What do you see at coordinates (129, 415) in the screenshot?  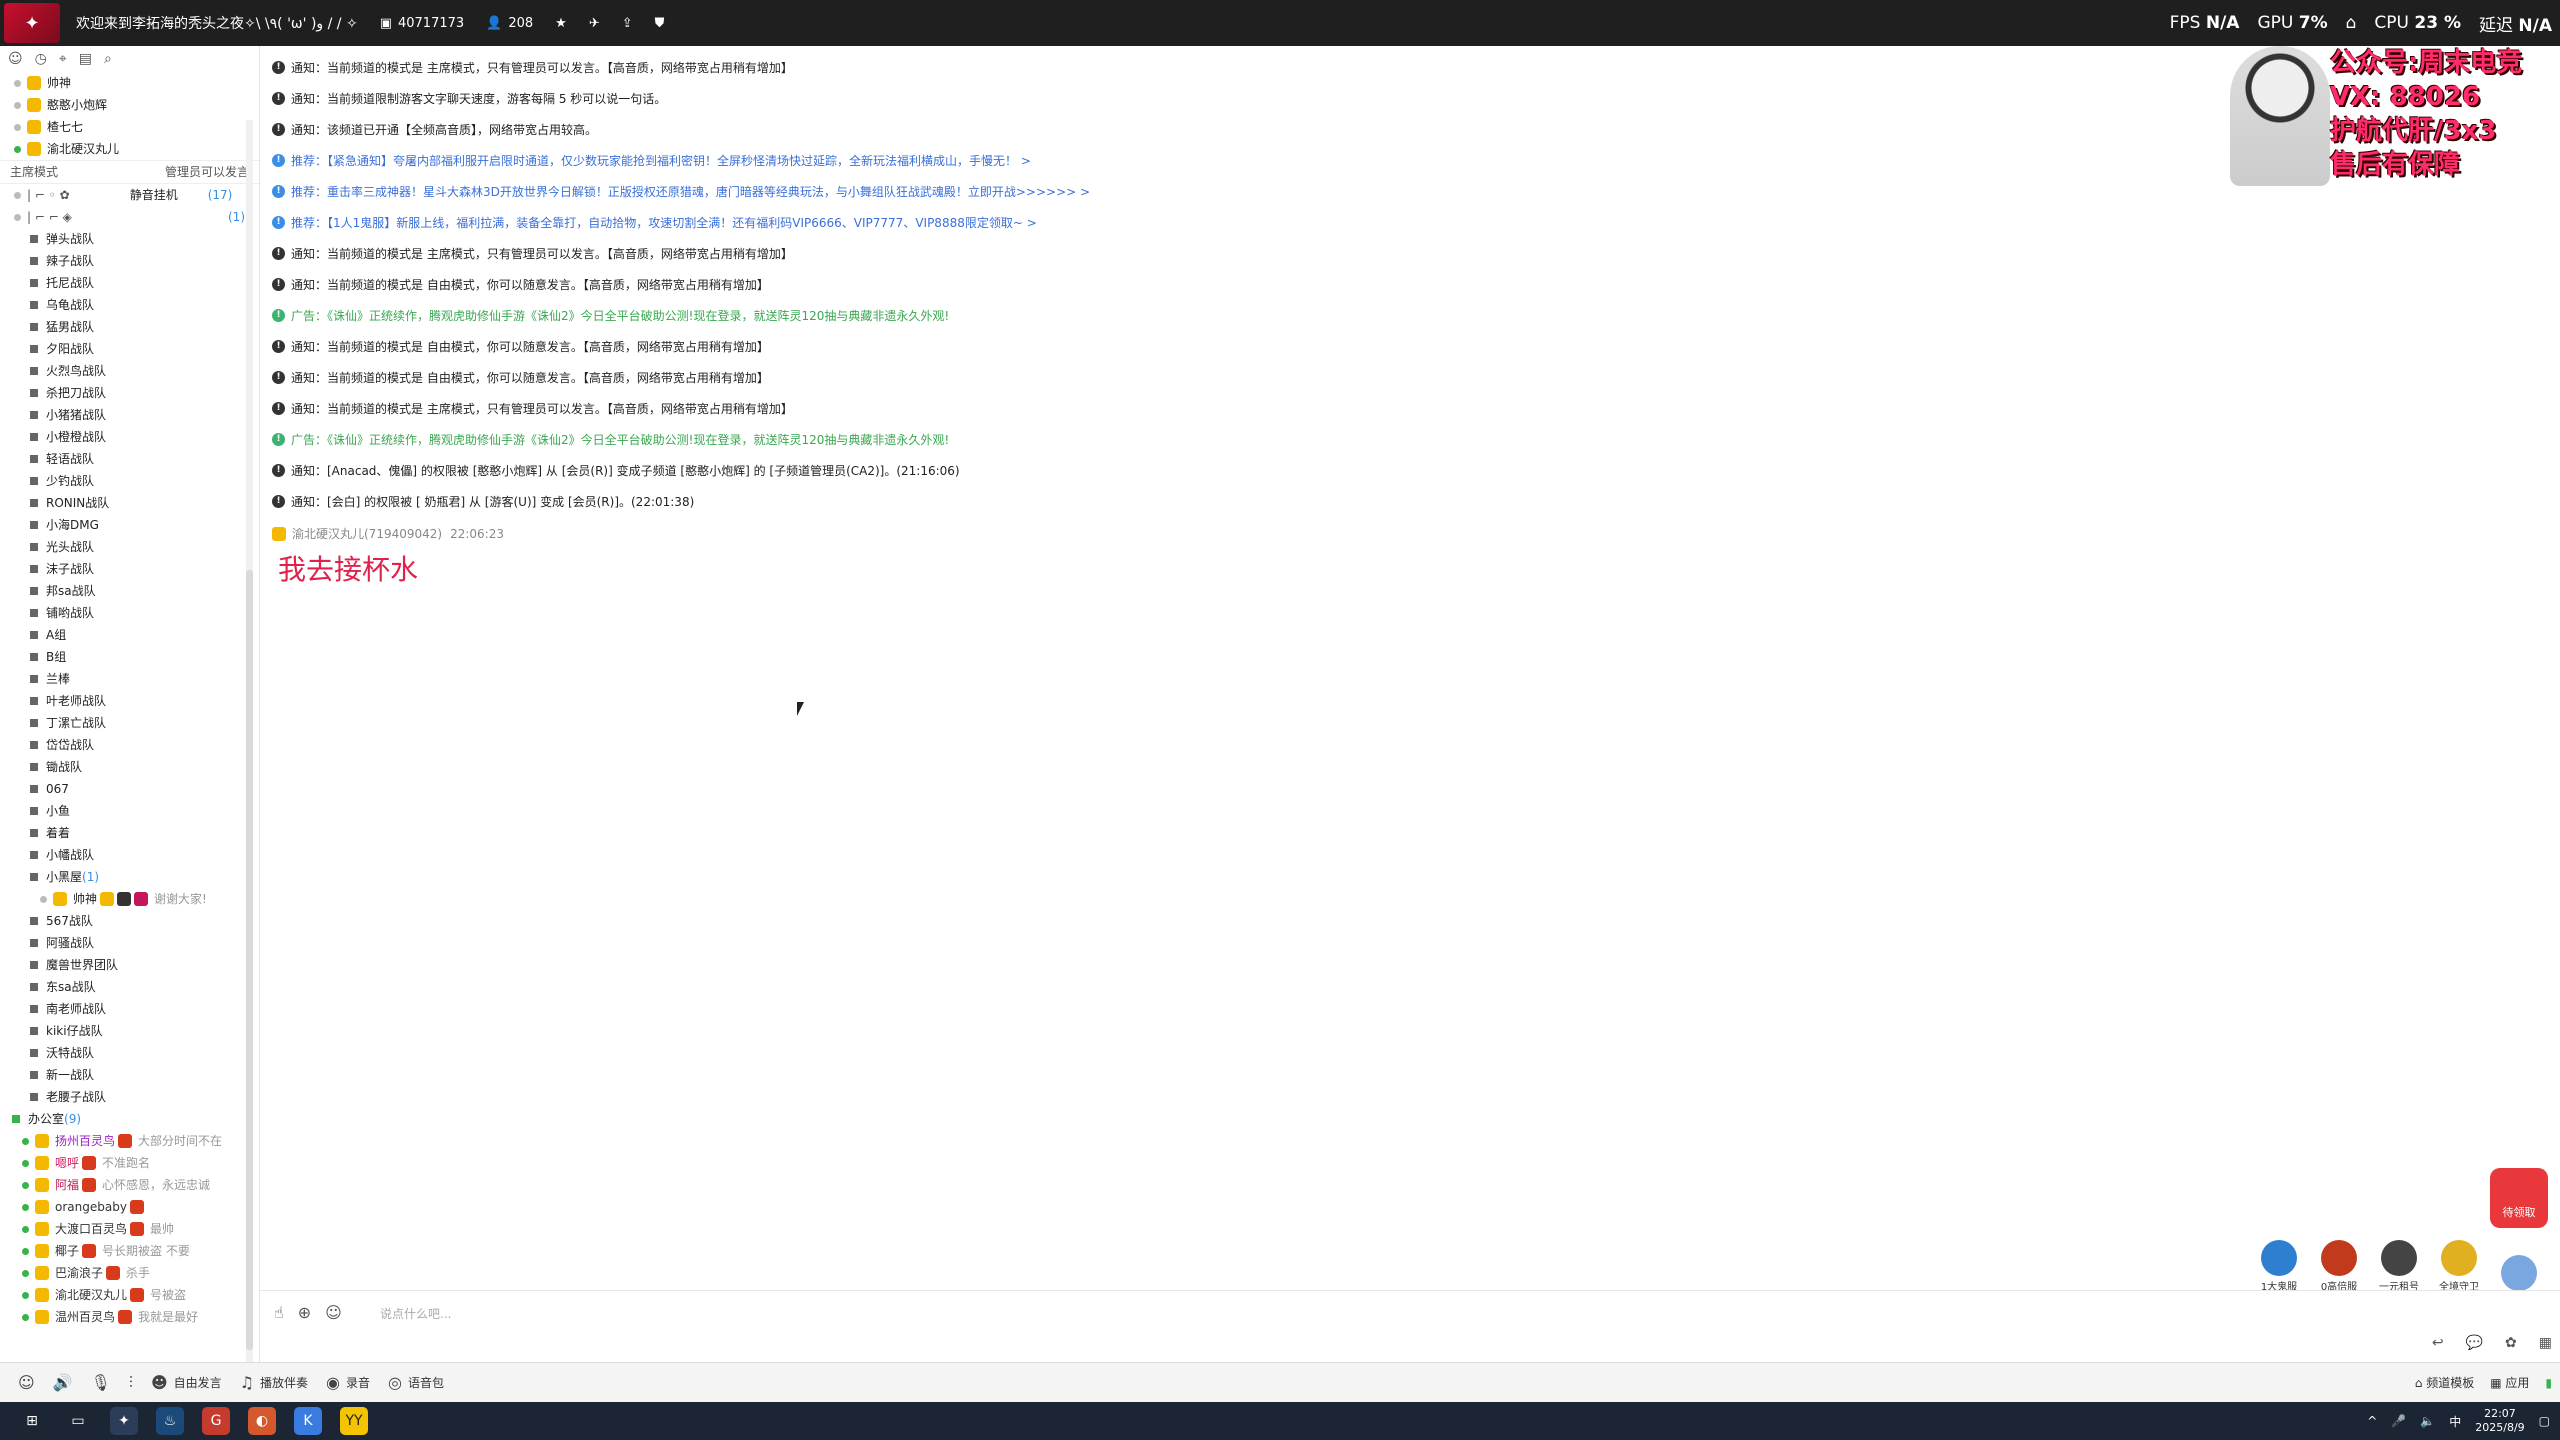 I see `list-item: 小猪猪战队` at bounding box center [129, 415].